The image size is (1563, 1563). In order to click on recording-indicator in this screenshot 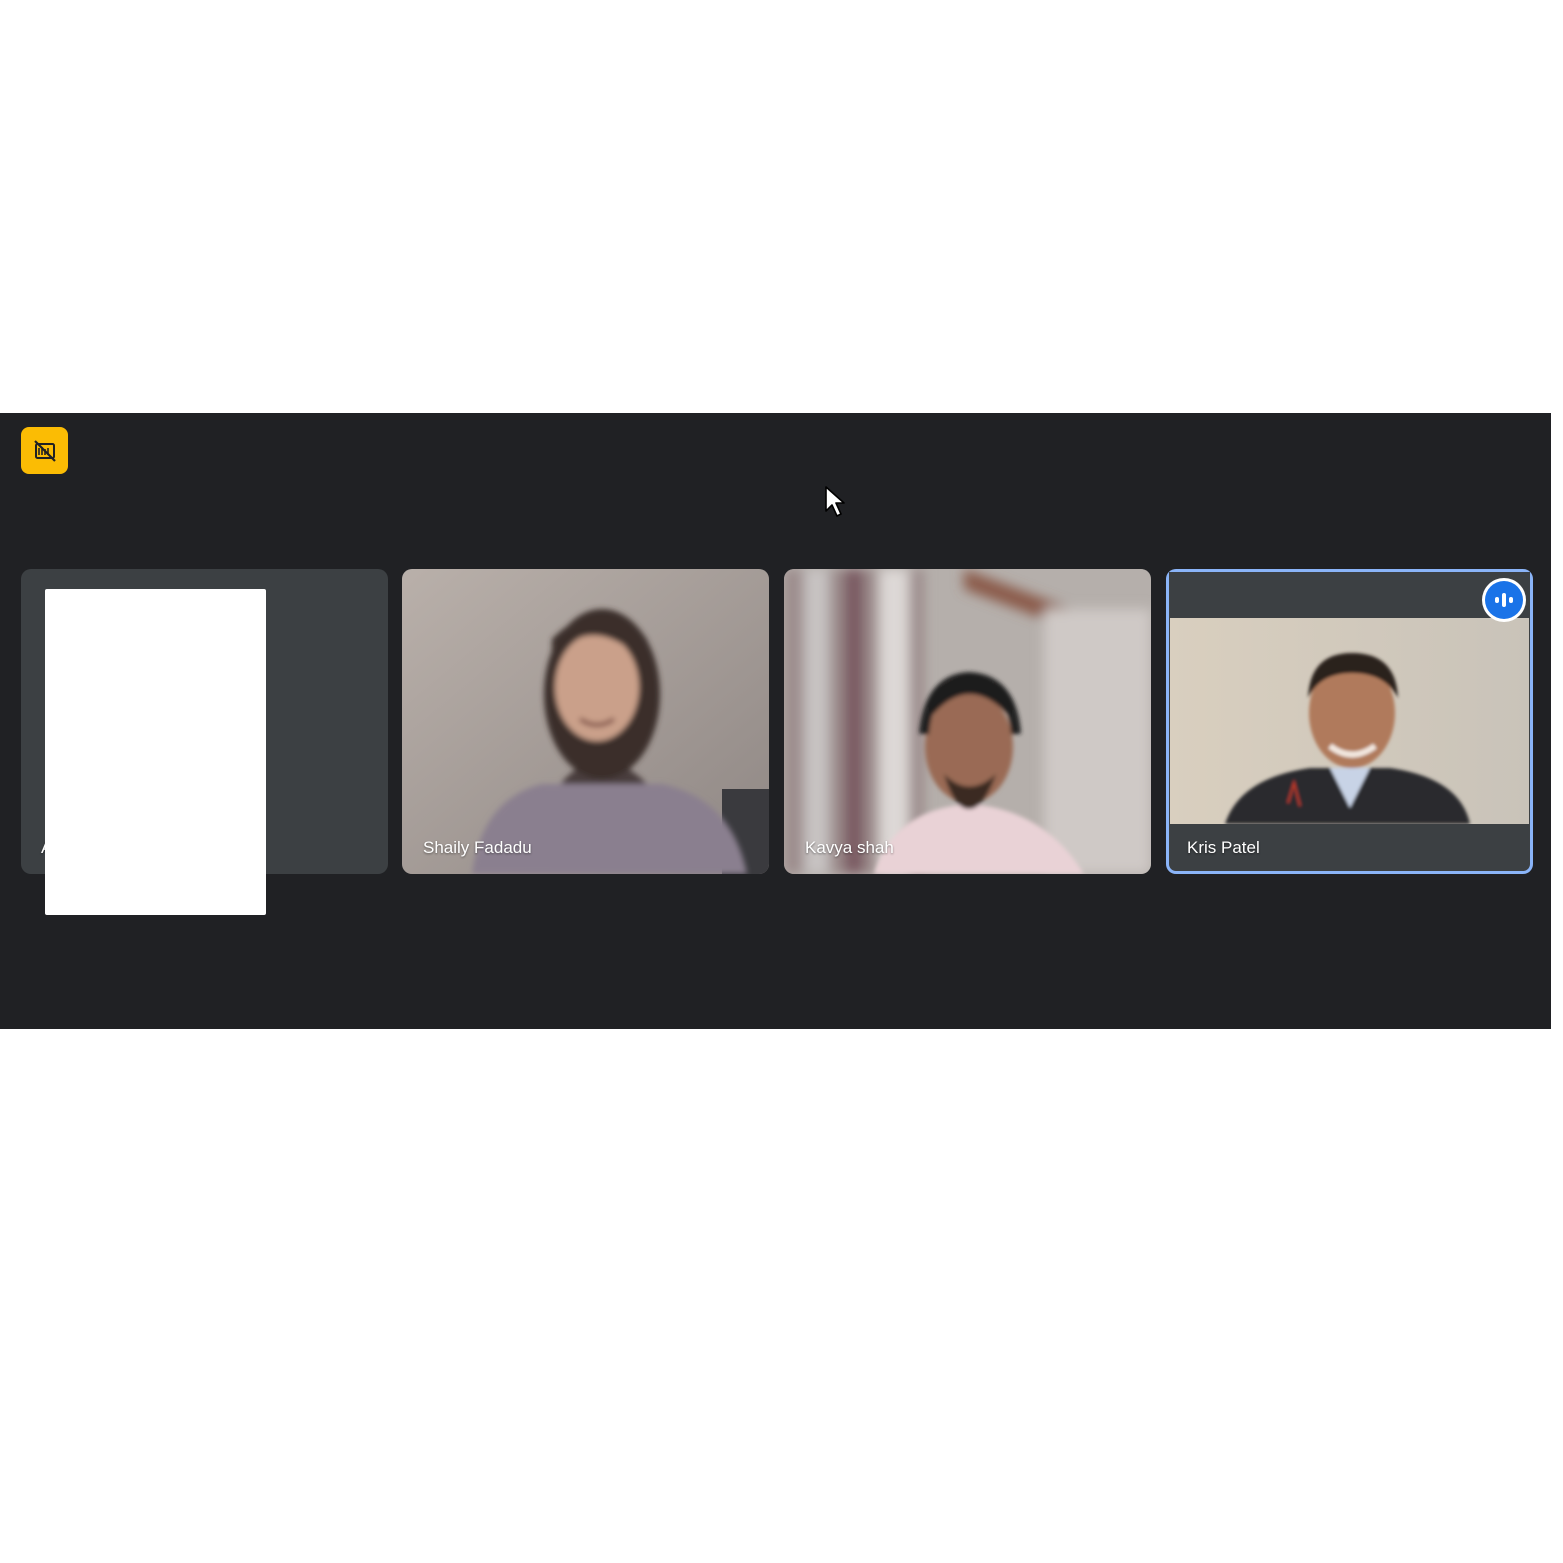, I will do `click(44, 450)`.